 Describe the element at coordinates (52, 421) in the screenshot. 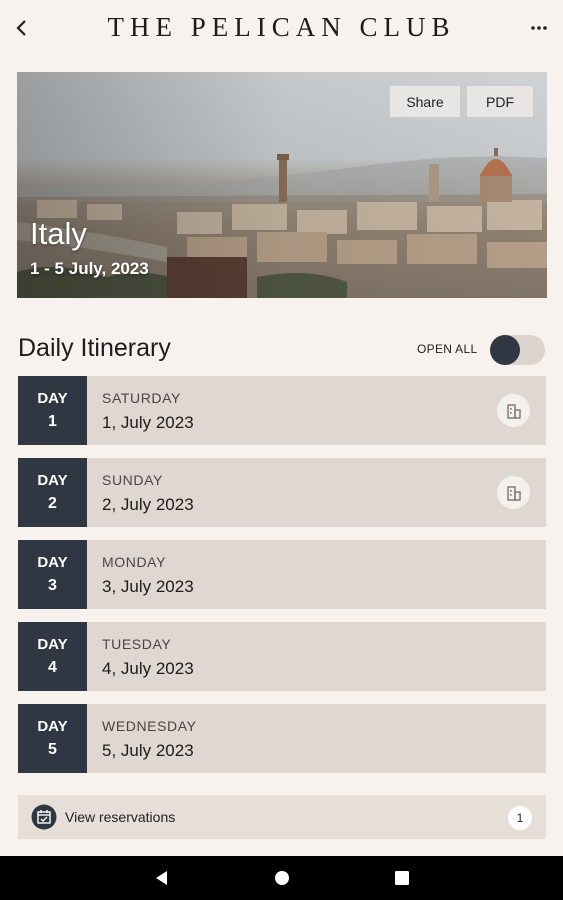

I see `day-number: 1` at that location.